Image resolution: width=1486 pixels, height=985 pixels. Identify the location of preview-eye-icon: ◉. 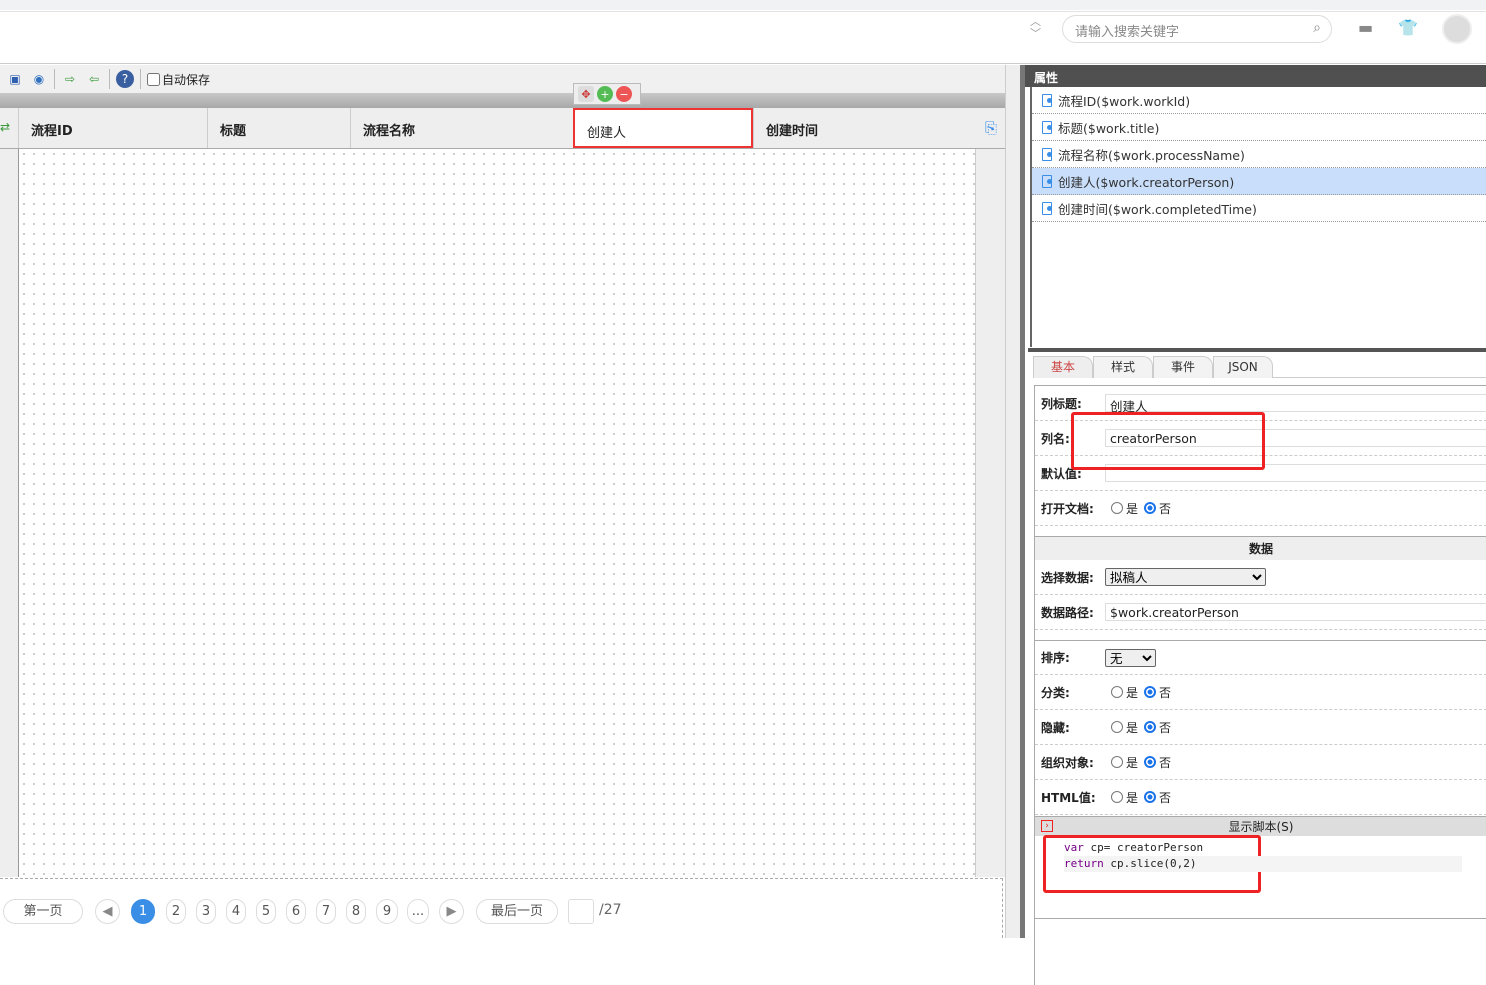
(39, 79).